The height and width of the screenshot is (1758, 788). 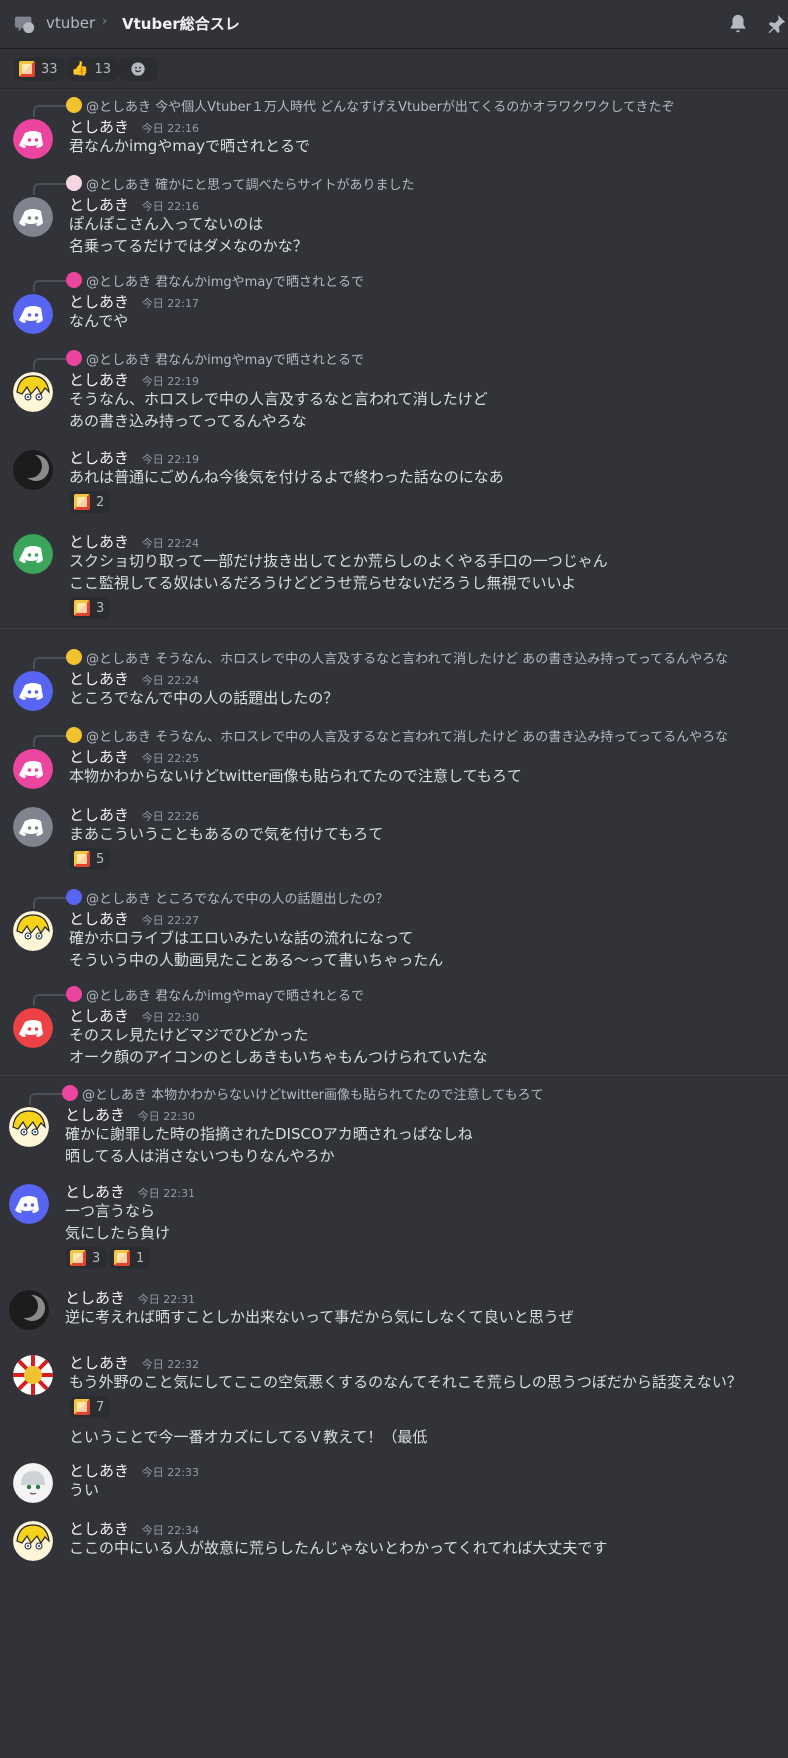 I want to click on message-reaction: 5, so click(x=90, y=859).